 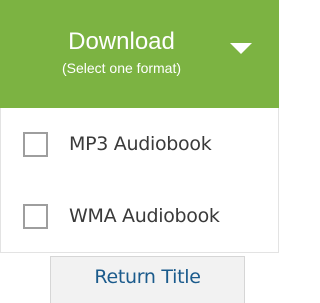 I want to click on return-title-button: Return Title, so click(x=147, y=279).